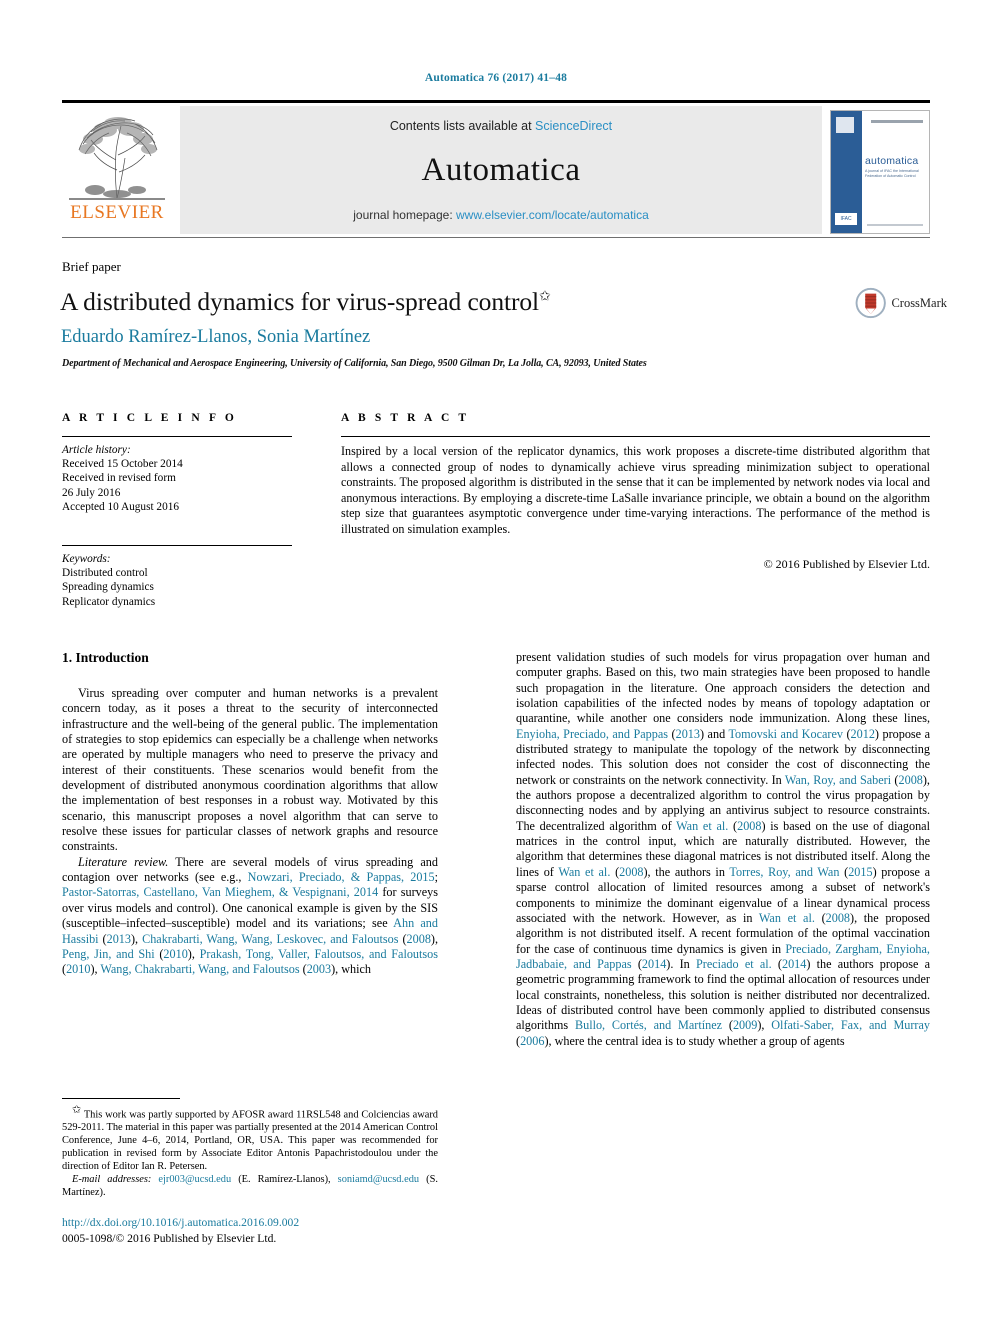  What do you see at coordinates (117, 157) in the screenshot?
I see `elsevier-tree-icon` at bounding box center [117, 157].